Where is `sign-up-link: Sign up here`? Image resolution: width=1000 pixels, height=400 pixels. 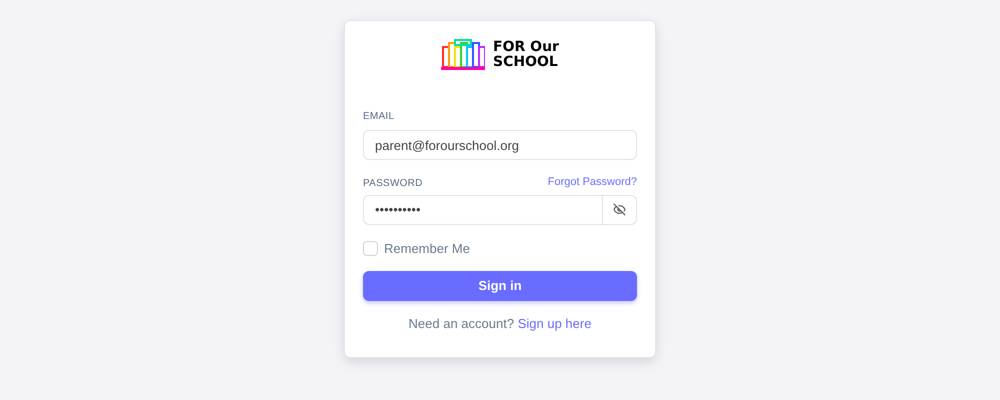 sign-up-link: Sign up here is located at coordinates (555, 323).